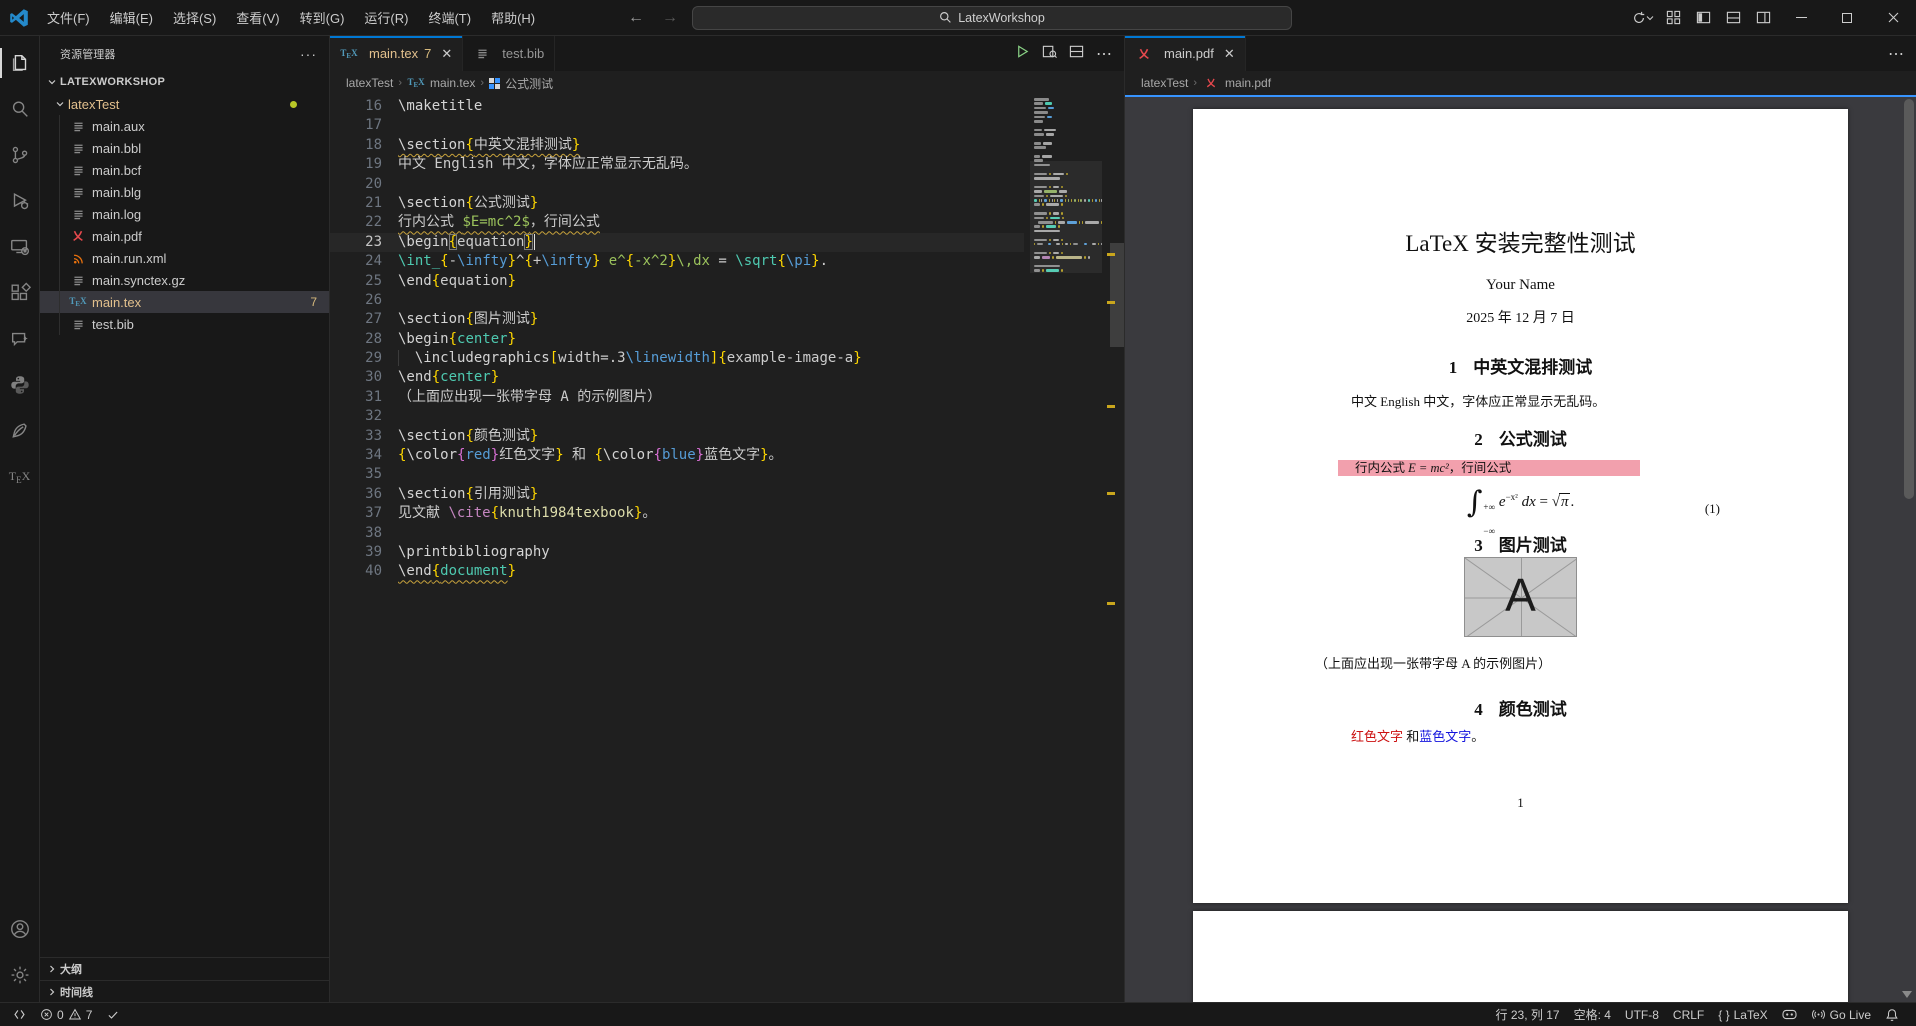  What do you see at coordinates (184, 969) in the screenshot?
I see `outline-section: 大纲` at bounding box center [184, 969].